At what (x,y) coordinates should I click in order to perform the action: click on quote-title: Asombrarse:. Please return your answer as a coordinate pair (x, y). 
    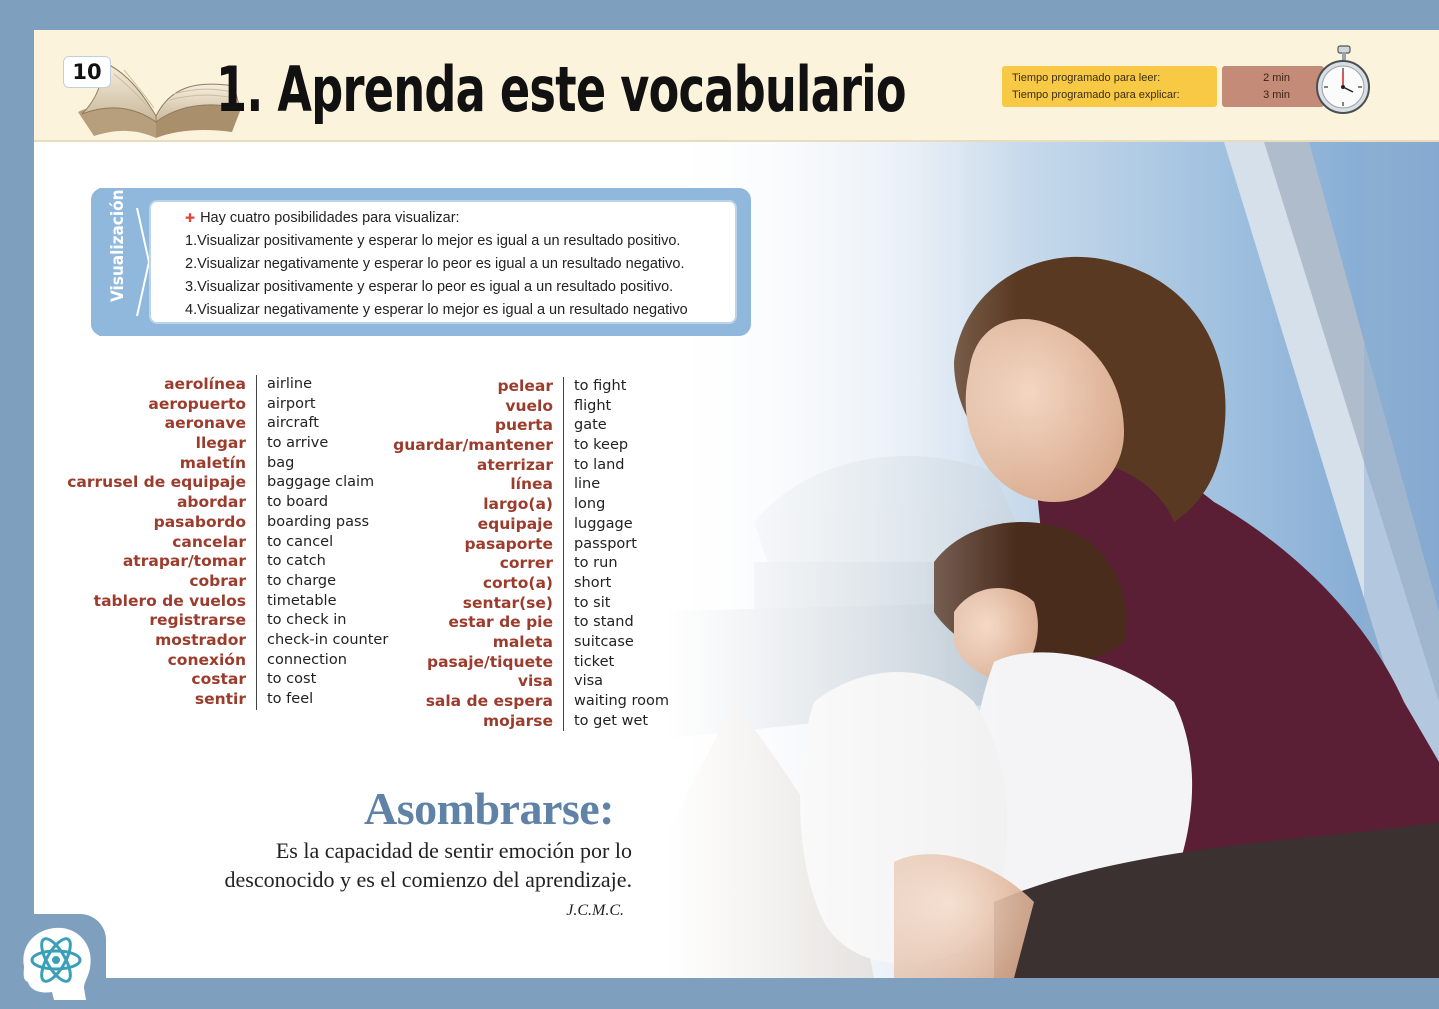
    Looking at the image, I should click on (489, 808).